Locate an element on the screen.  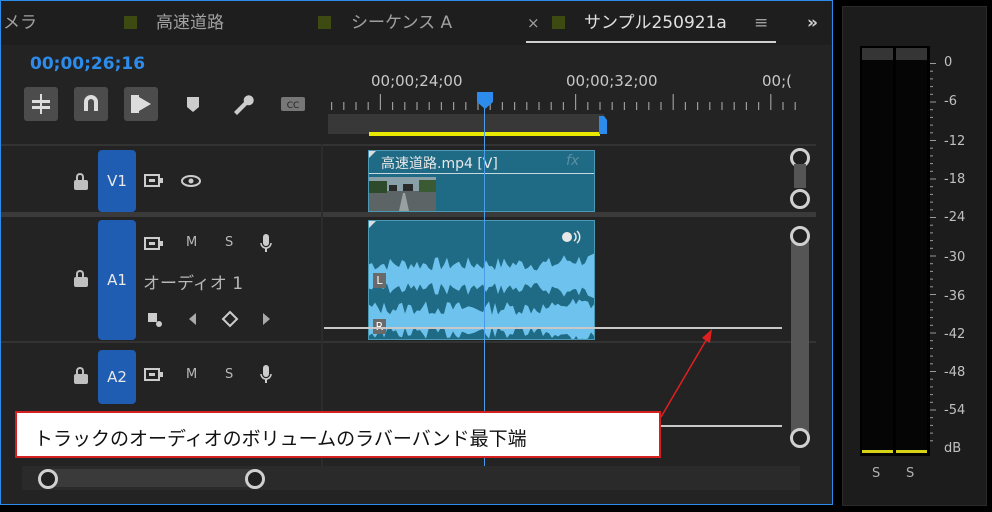
zoom-handle-right is located at coordinates (255, 479).